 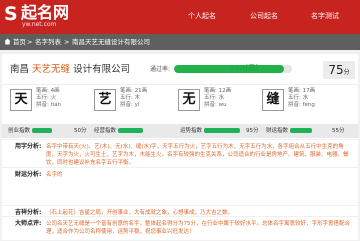 I want to click on score-badge: 75分, so click(x=339, y=70).